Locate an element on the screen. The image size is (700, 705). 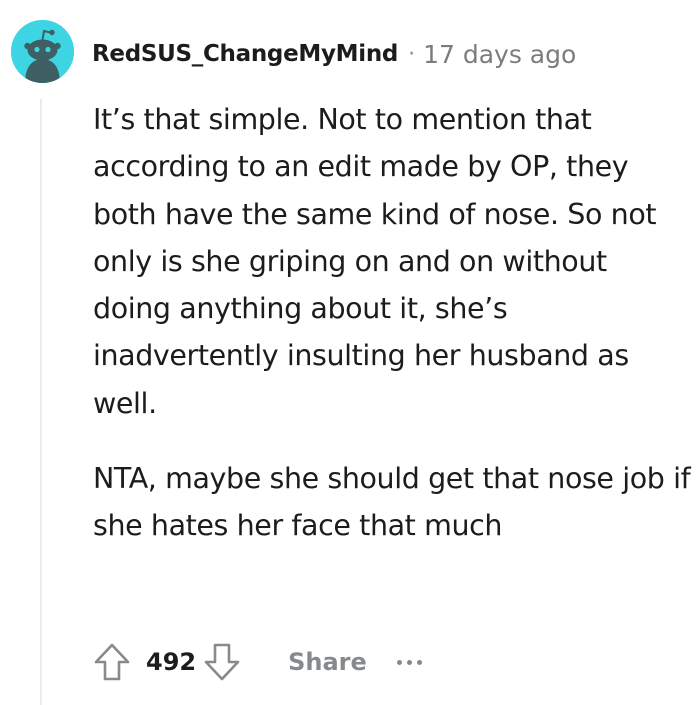
upvote-arrow-icon is located at coordinates (112, 662).